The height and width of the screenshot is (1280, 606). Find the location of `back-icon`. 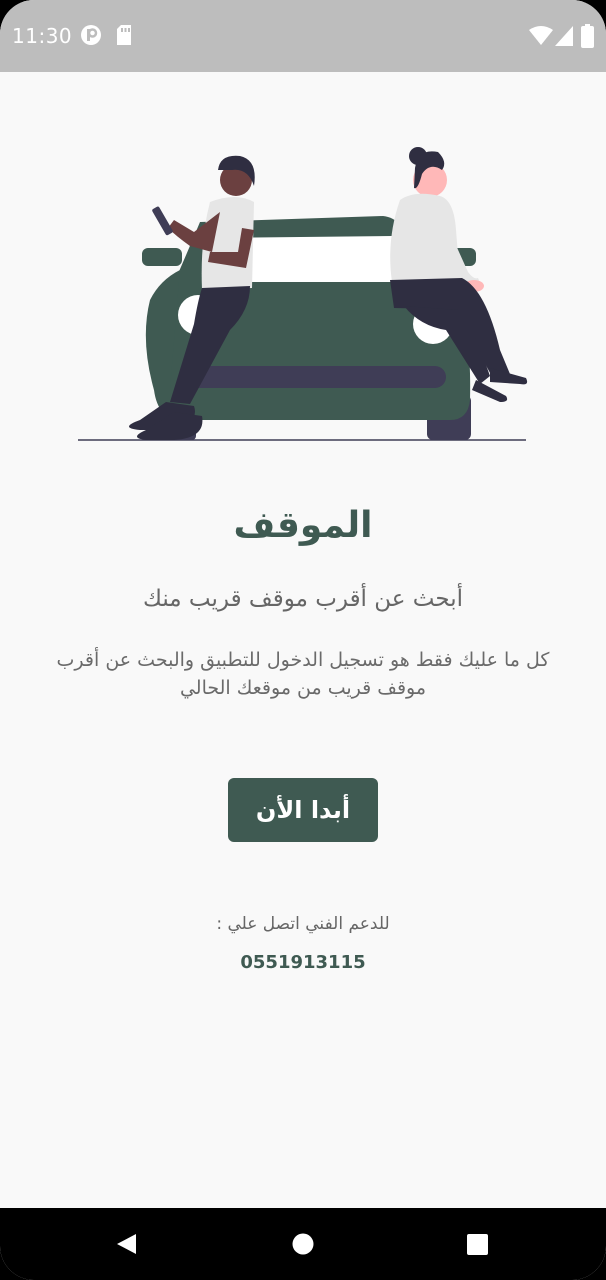

back-icon is located at coordinates (126, 1246).